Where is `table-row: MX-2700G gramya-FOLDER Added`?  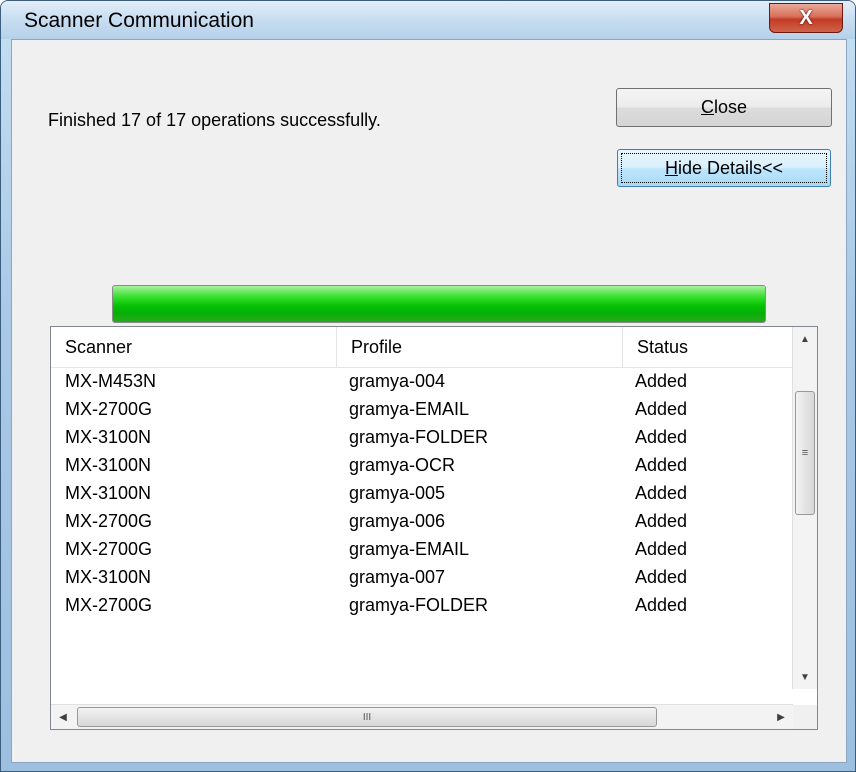
table-row: MX-2700G gramya-FOLDER Added is located at coordinates (422, 605).